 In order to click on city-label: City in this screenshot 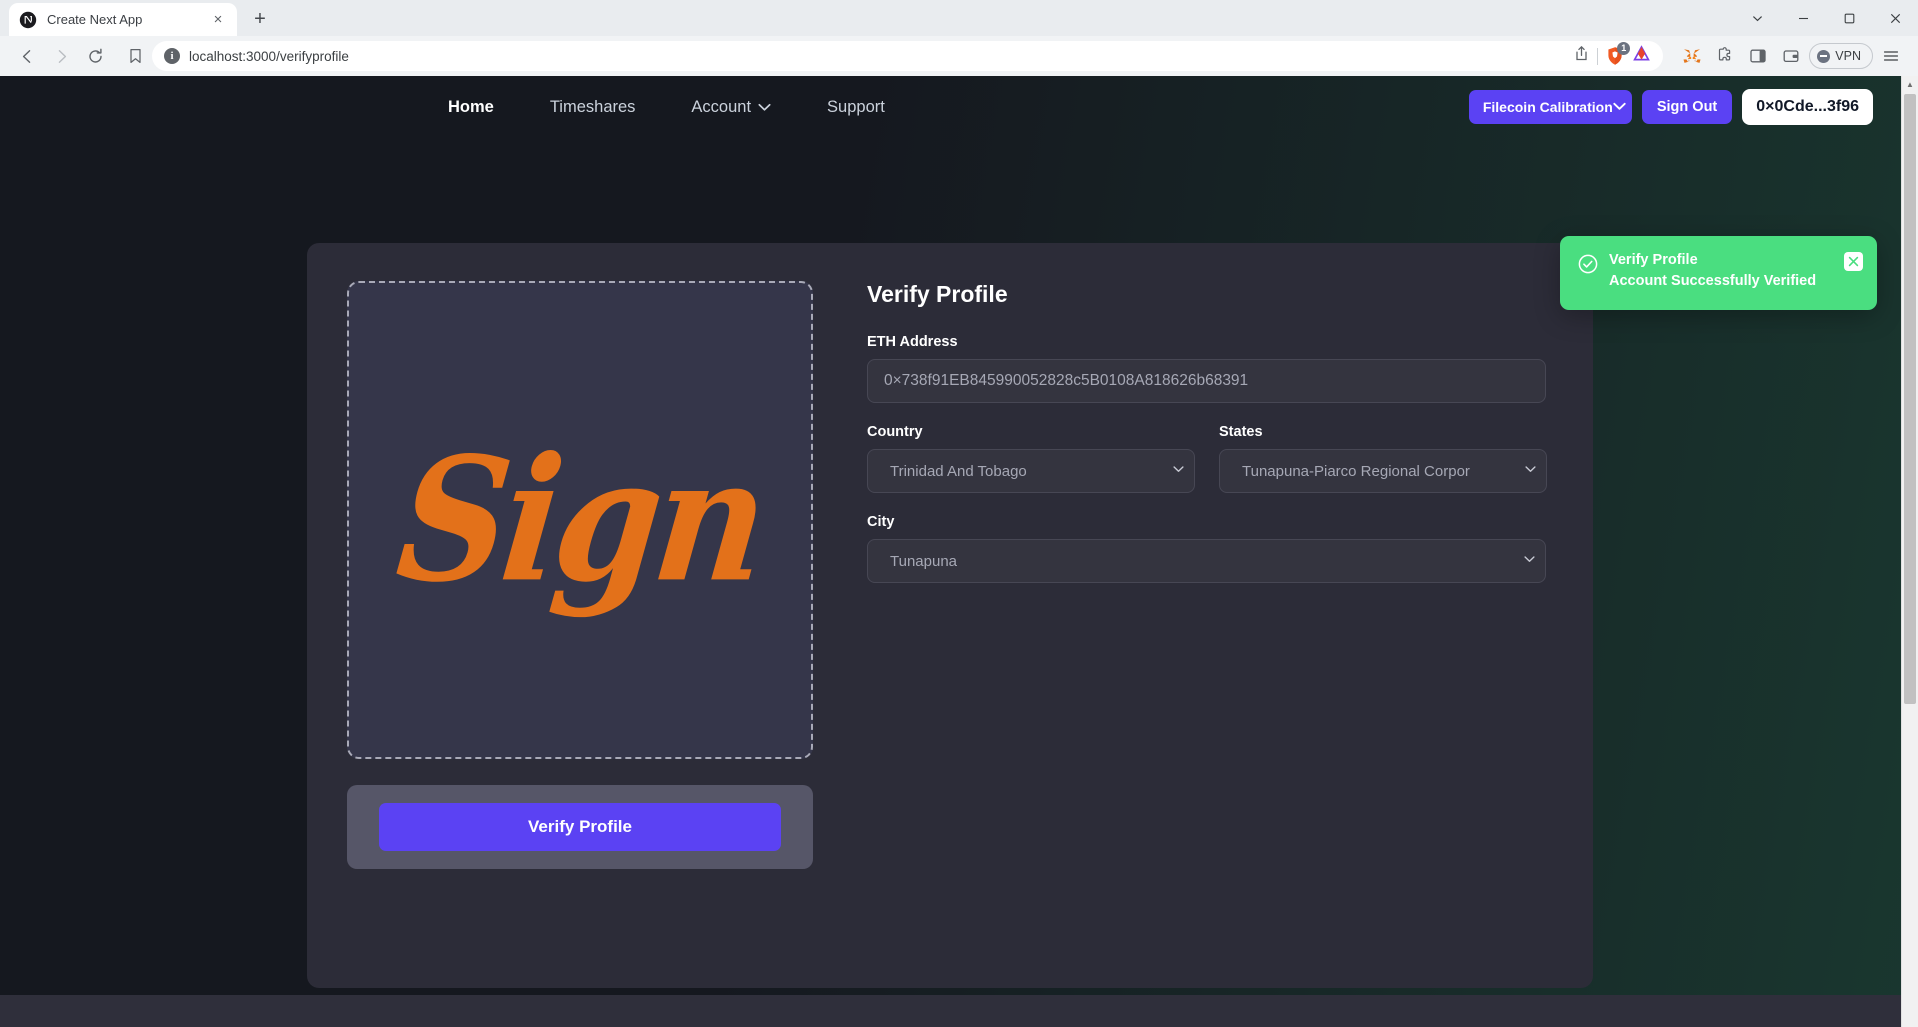, I will do `click(881, 522)`.